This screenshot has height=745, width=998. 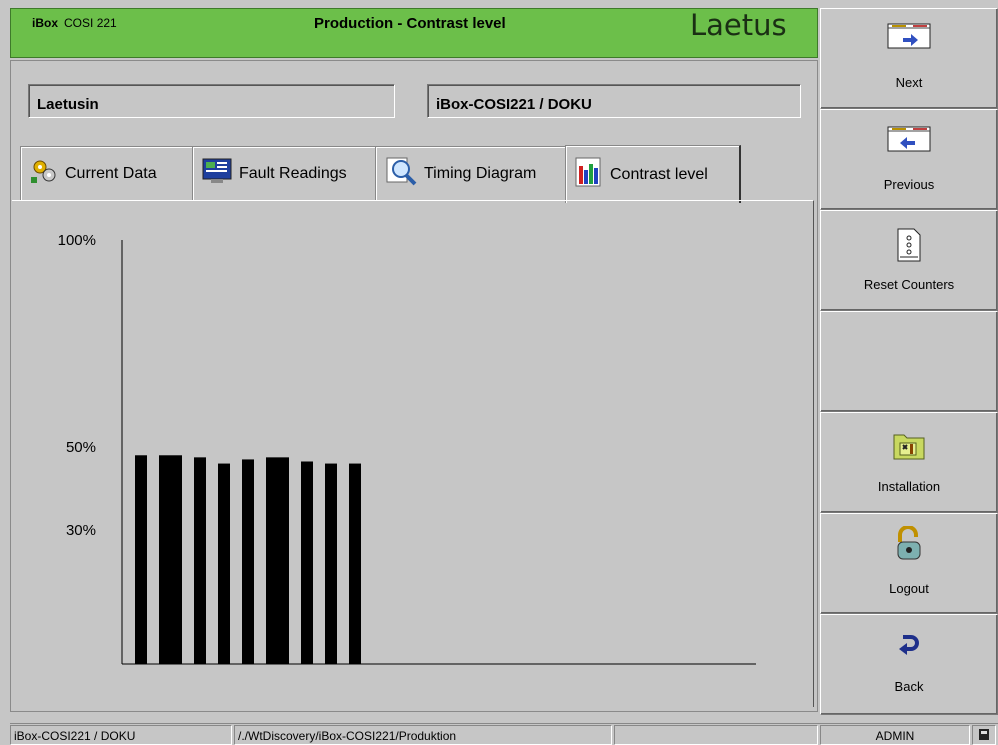 I want to click on button-label: Next, so click(x=909, y=82).